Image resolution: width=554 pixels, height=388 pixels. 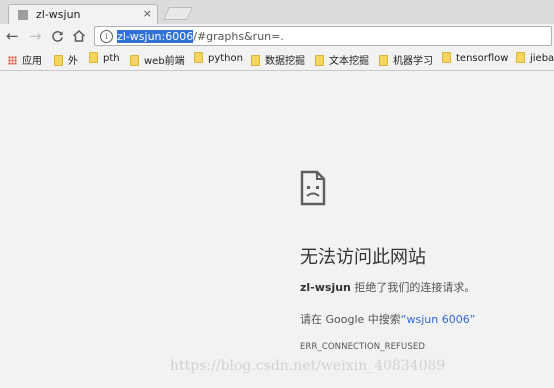 What do you see at coordinates (23, 15) in the screenshot?
I see `page-favicon-icon` at bounding box center [23, 15].